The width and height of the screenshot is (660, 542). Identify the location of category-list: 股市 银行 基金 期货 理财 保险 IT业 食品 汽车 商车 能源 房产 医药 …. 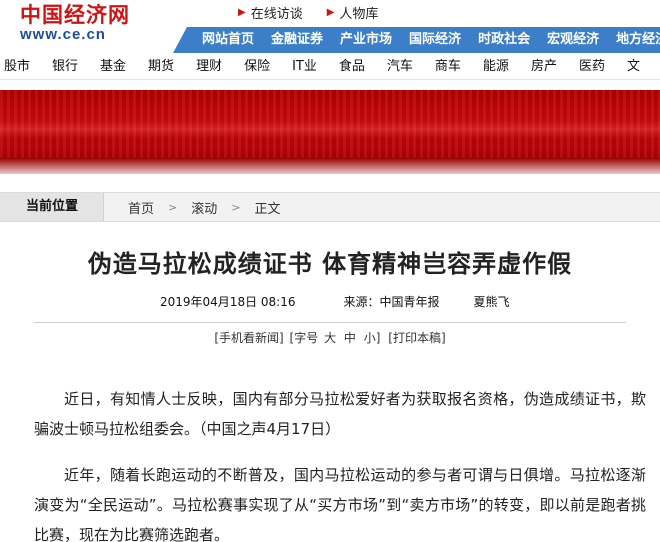
(332, 67).